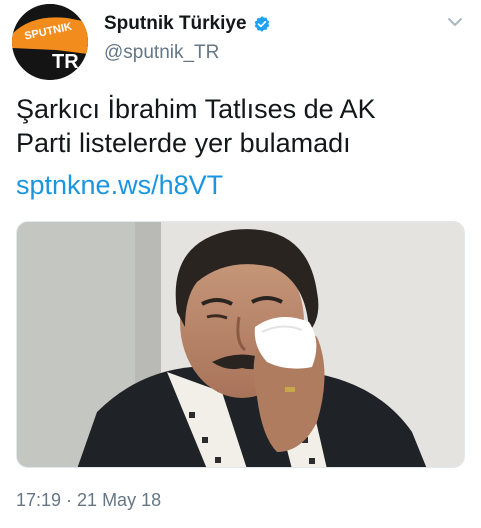 Image resolution: width=481 pixels, height=528 pixels. I want to click on author-avatar: SPUTNIK TR, so click(50, 42).